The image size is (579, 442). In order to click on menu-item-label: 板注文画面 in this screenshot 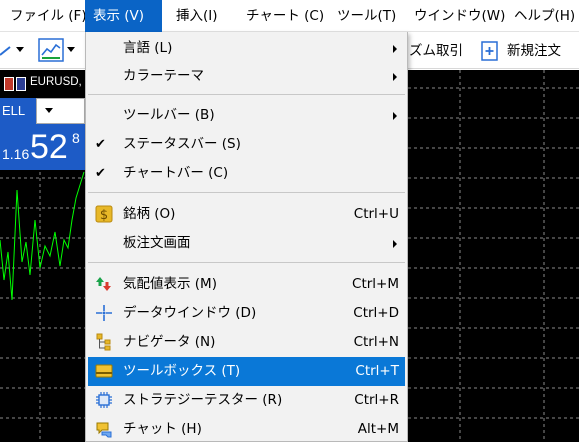, I will do `click(157, 243)`.